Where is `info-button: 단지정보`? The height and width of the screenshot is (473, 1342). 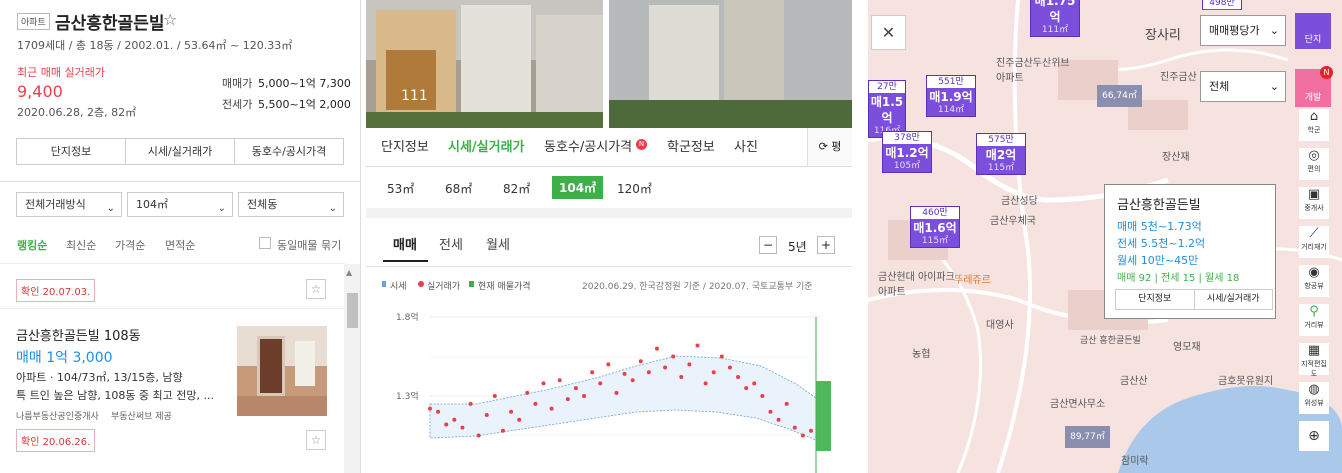 info-button: 단지정보 is located at coordinates (71, 151).